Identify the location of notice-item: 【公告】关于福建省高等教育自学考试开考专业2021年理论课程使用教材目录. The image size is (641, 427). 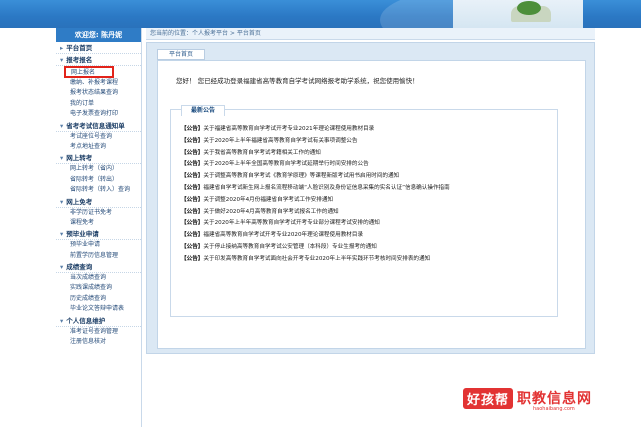
(366, 130).